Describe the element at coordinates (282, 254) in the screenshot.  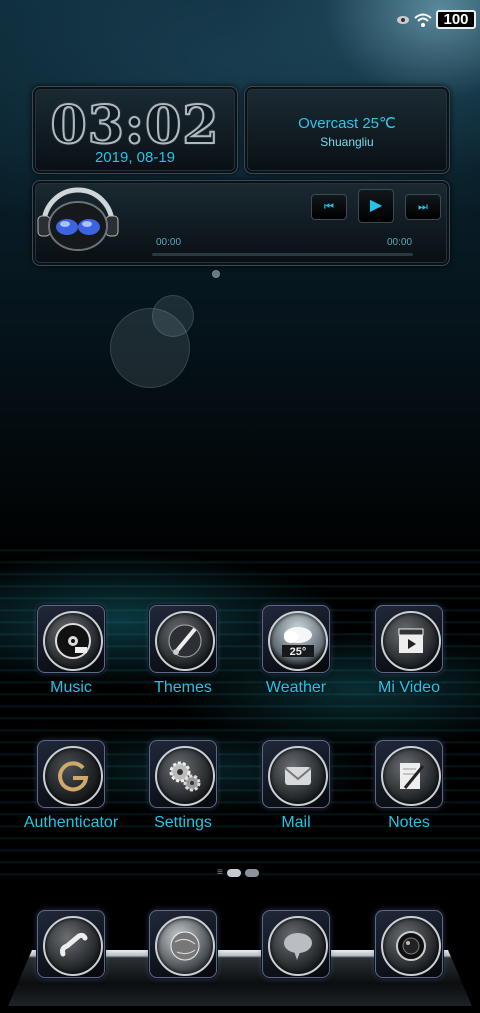
I see `music-progress-bar` at that location.